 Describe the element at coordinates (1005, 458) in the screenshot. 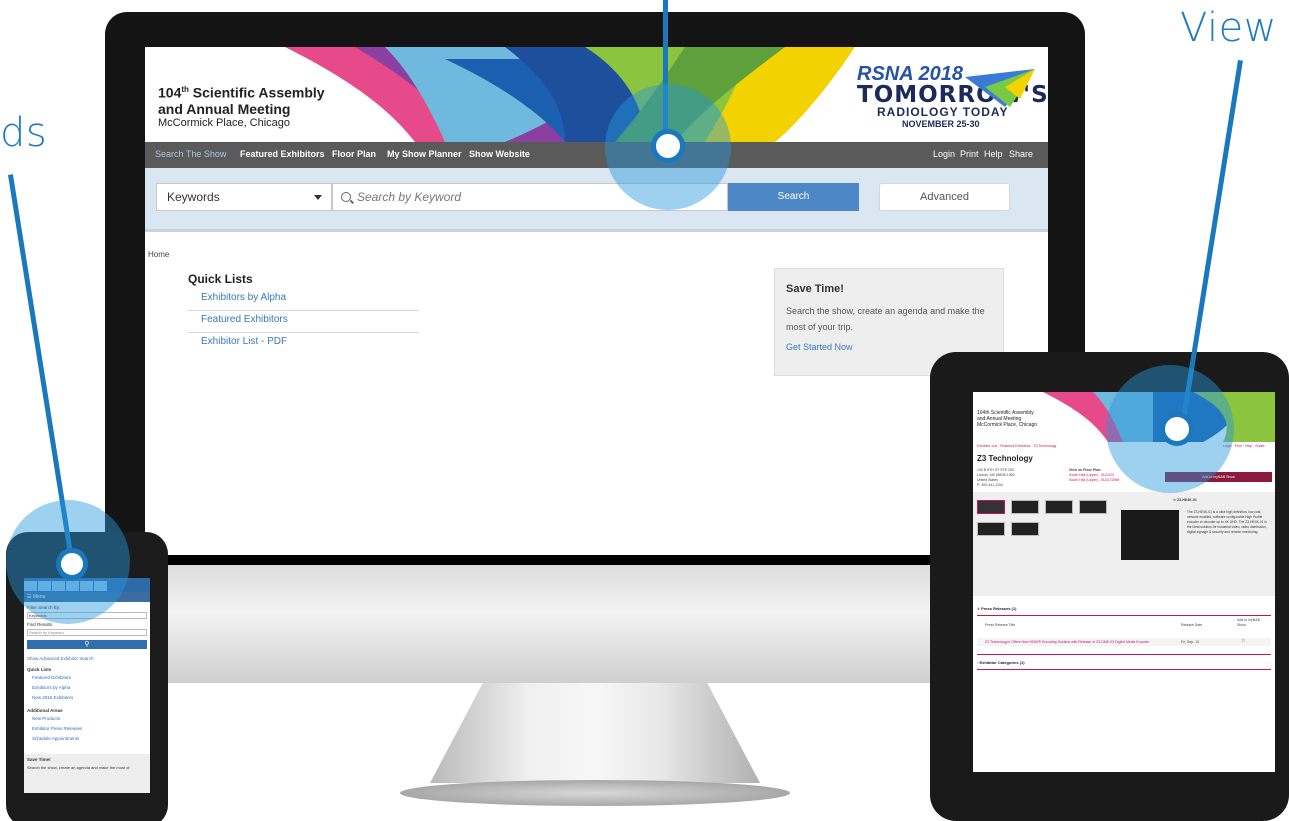

I see `tablet-company-name: Z3 Technology` at that location.